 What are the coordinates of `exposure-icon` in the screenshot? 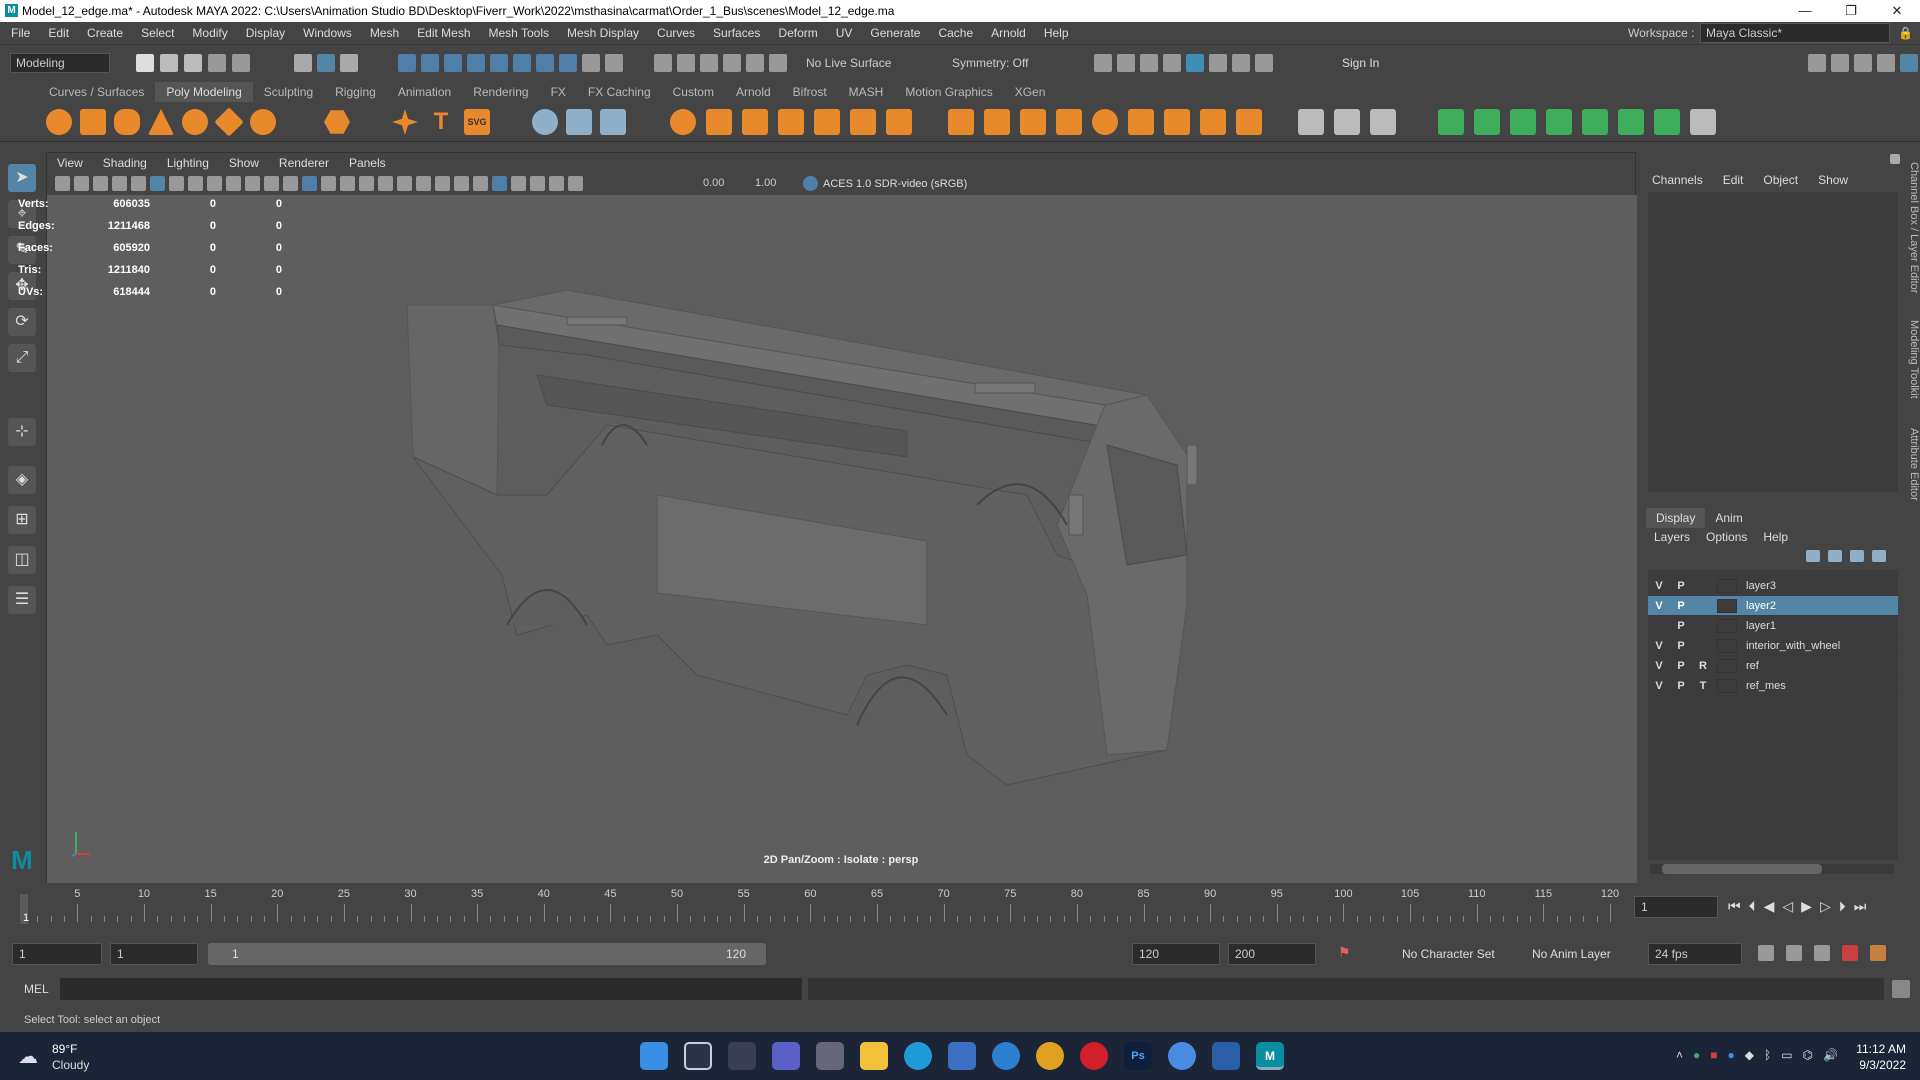 It's located at (575, 183).